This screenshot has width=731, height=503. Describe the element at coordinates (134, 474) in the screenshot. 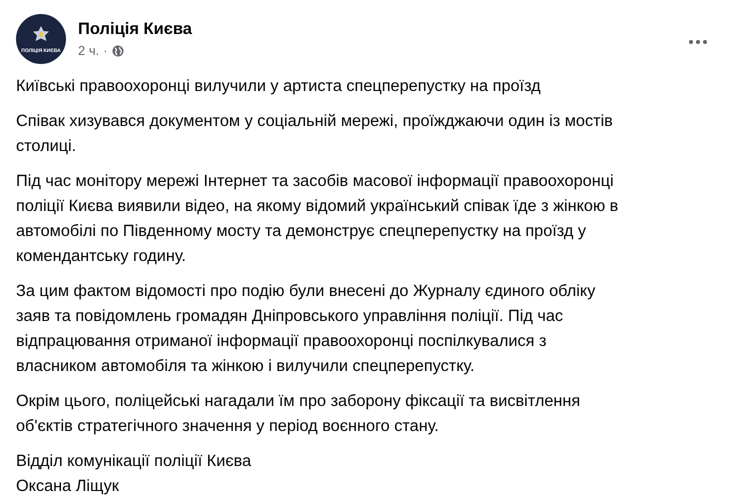

I see `post-paragraph: Відділ комунікації поліції Києва Оксана Ліщук` at that location.